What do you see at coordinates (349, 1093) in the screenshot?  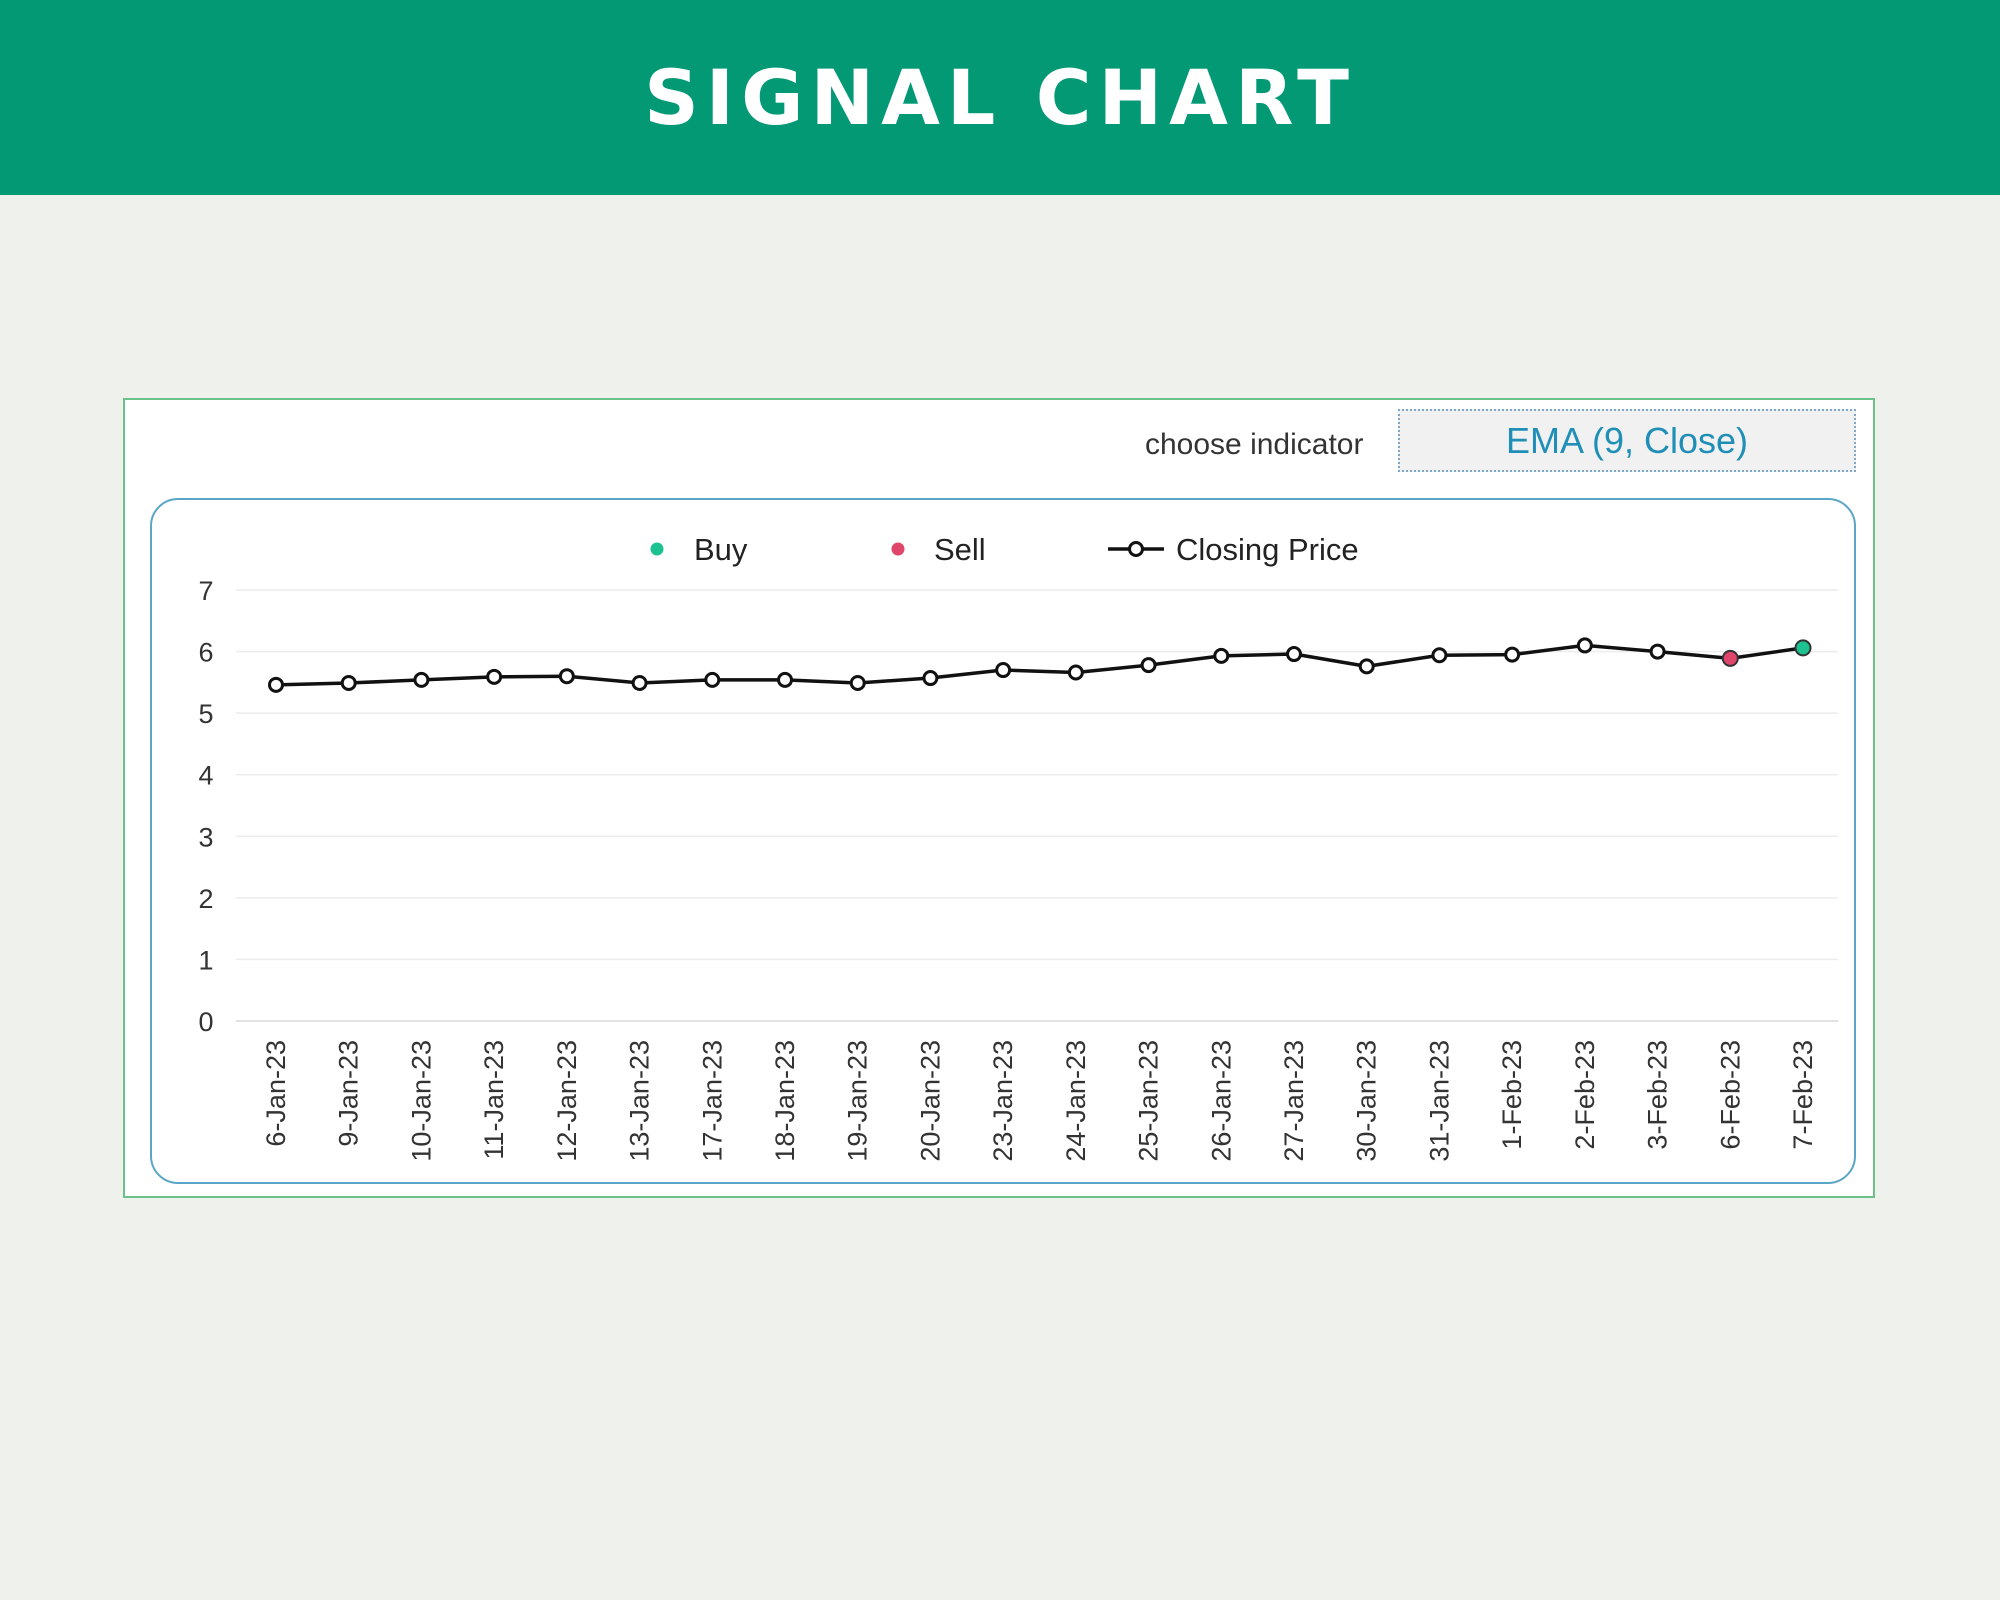 I see `x-tick-label: 9-Jan-23` at bounding box center [349, 1093].